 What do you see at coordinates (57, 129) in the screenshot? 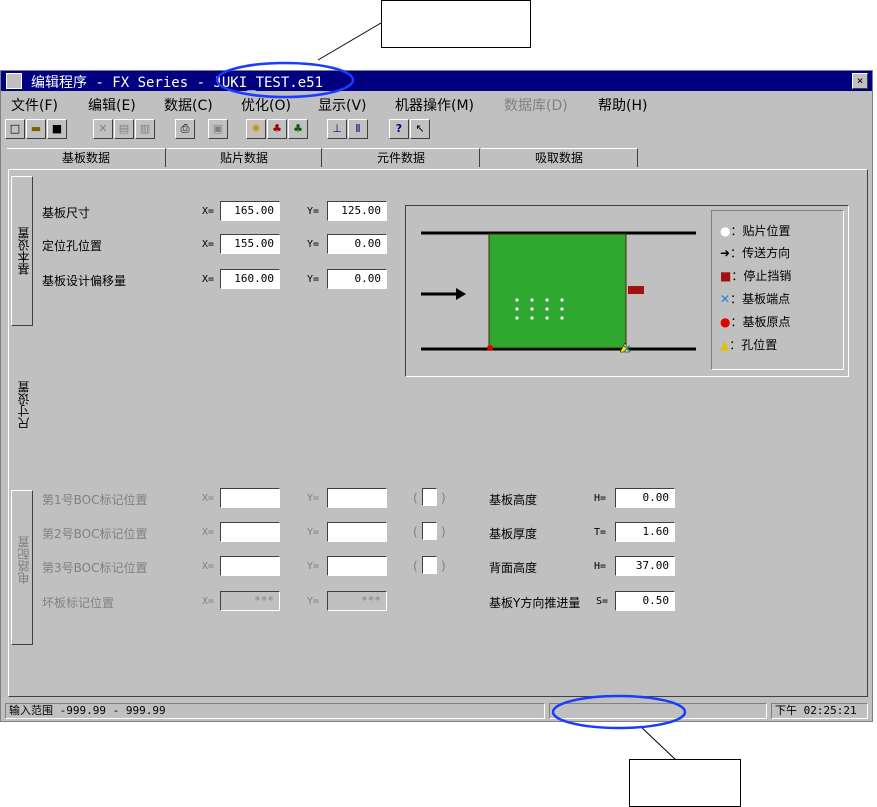
I see `save-icon: ■` at bounding box center [57, 129].